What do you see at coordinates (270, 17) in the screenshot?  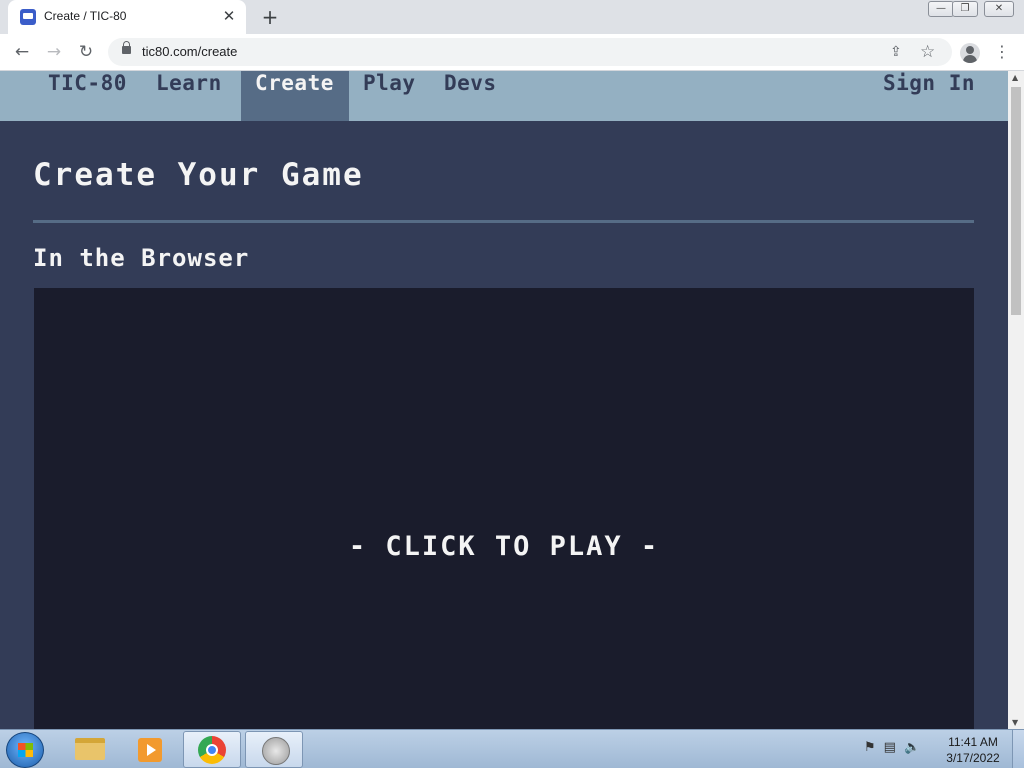 I see `new-tab-button: +` at bounding box center [270, 17].